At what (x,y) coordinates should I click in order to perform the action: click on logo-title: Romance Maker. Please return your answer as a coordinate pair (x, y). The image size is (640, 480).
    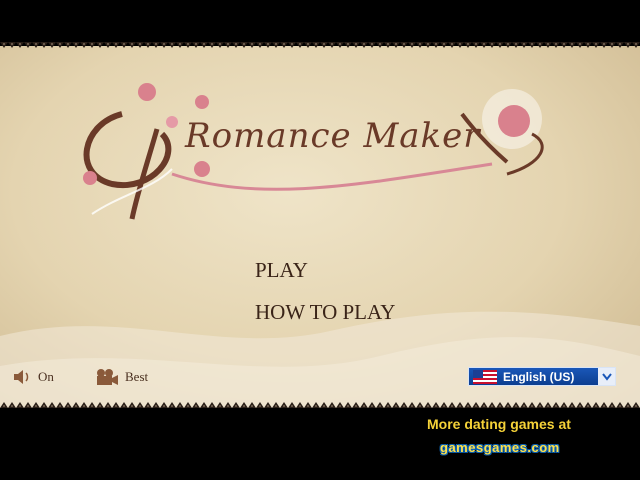
    Looking at the image, I should click on (333, 136).